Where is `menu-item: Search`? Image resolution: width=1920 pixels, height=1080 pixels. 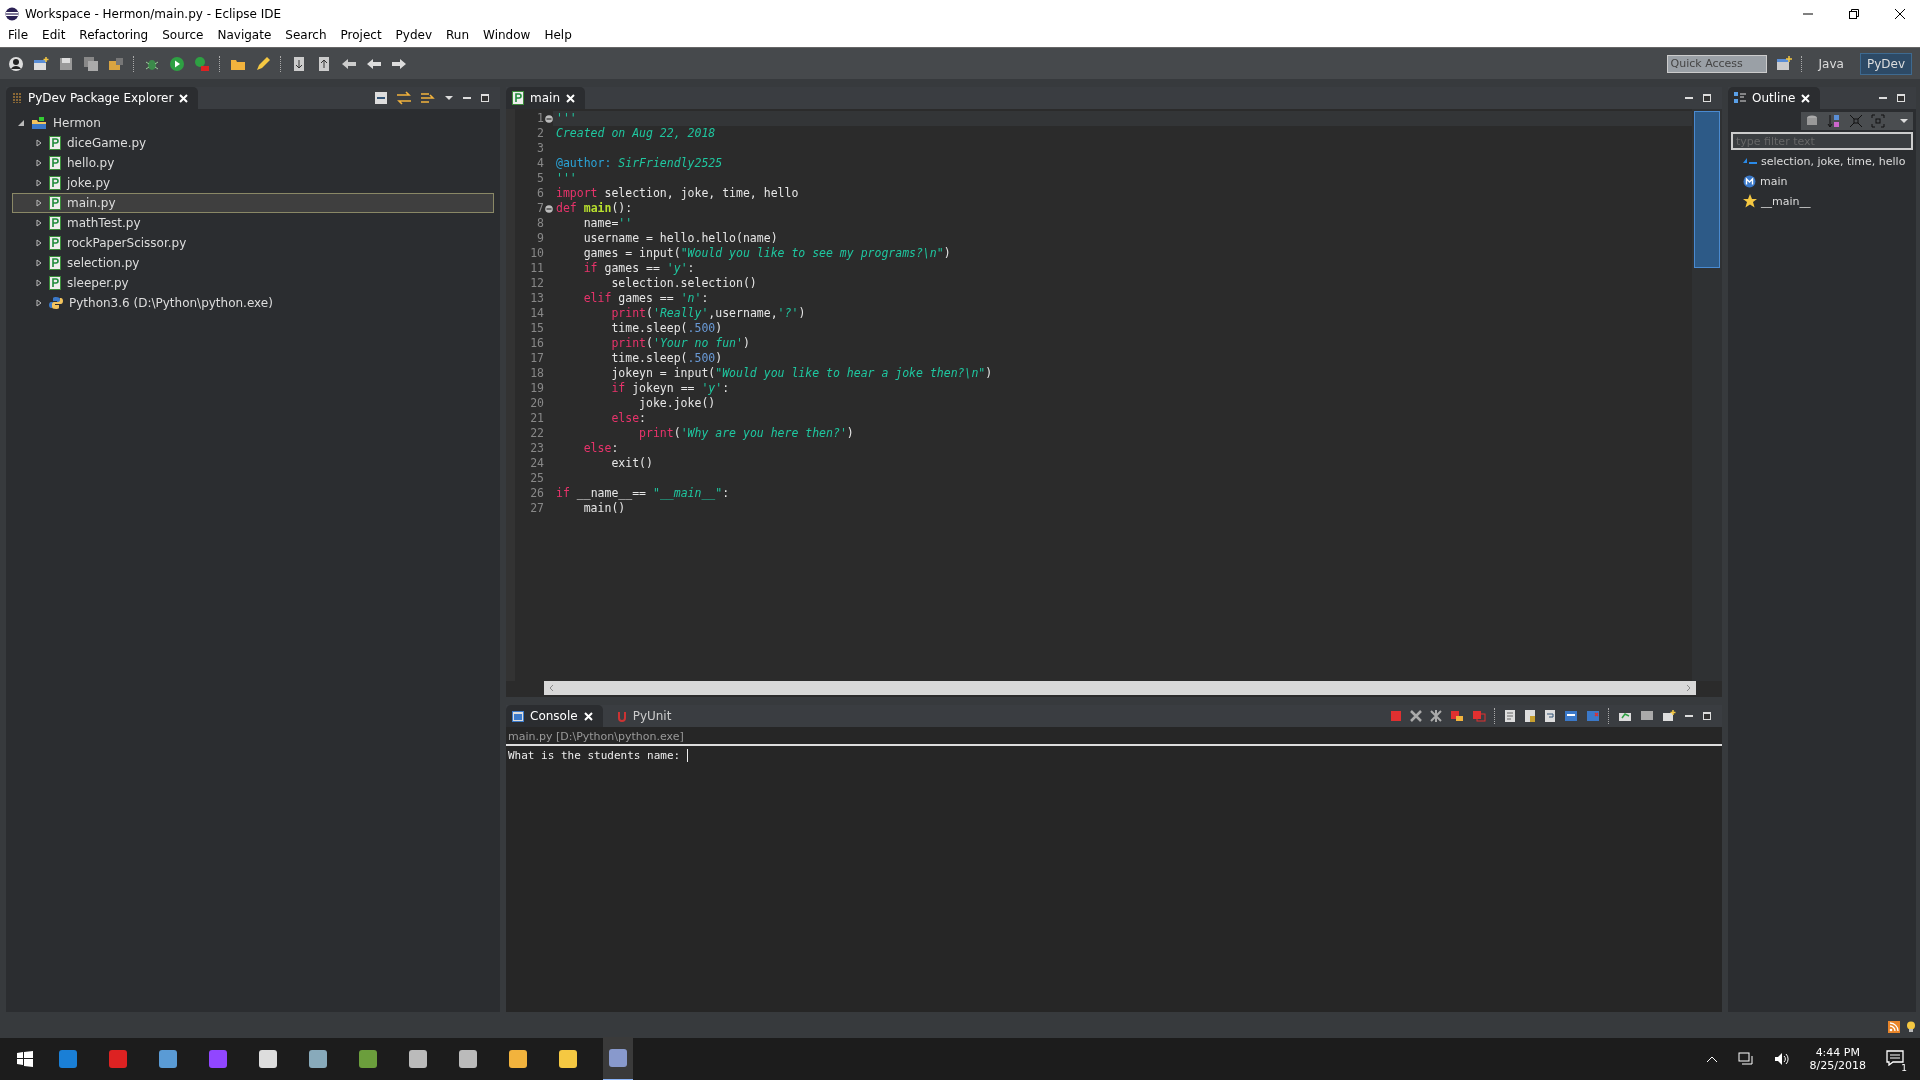 menu-item: Search is located at coordinates (306, 35).